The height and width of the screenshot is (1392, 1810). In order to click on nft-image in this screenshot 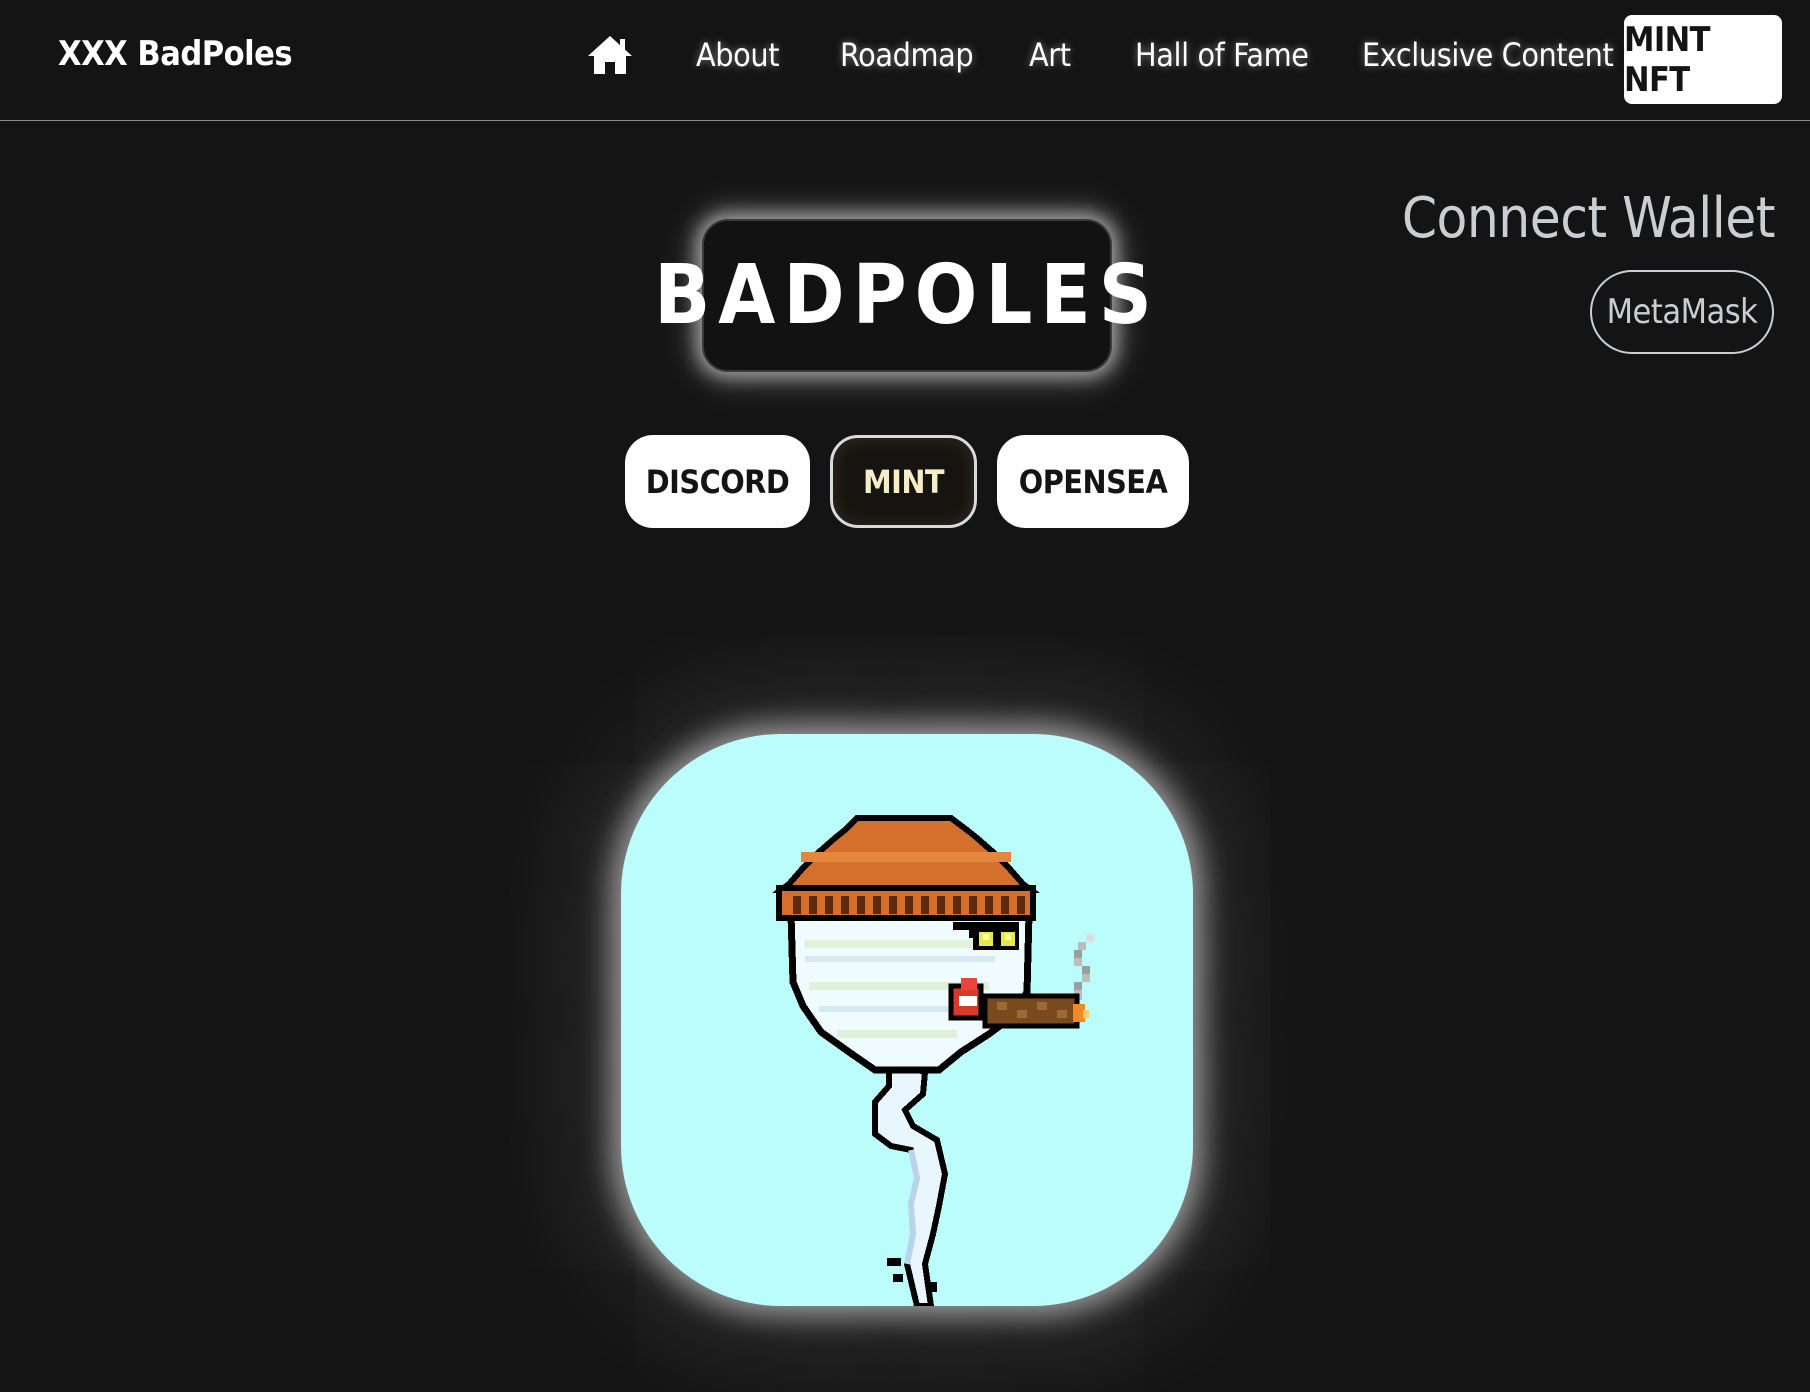, I will do `click(907, 1020)`.